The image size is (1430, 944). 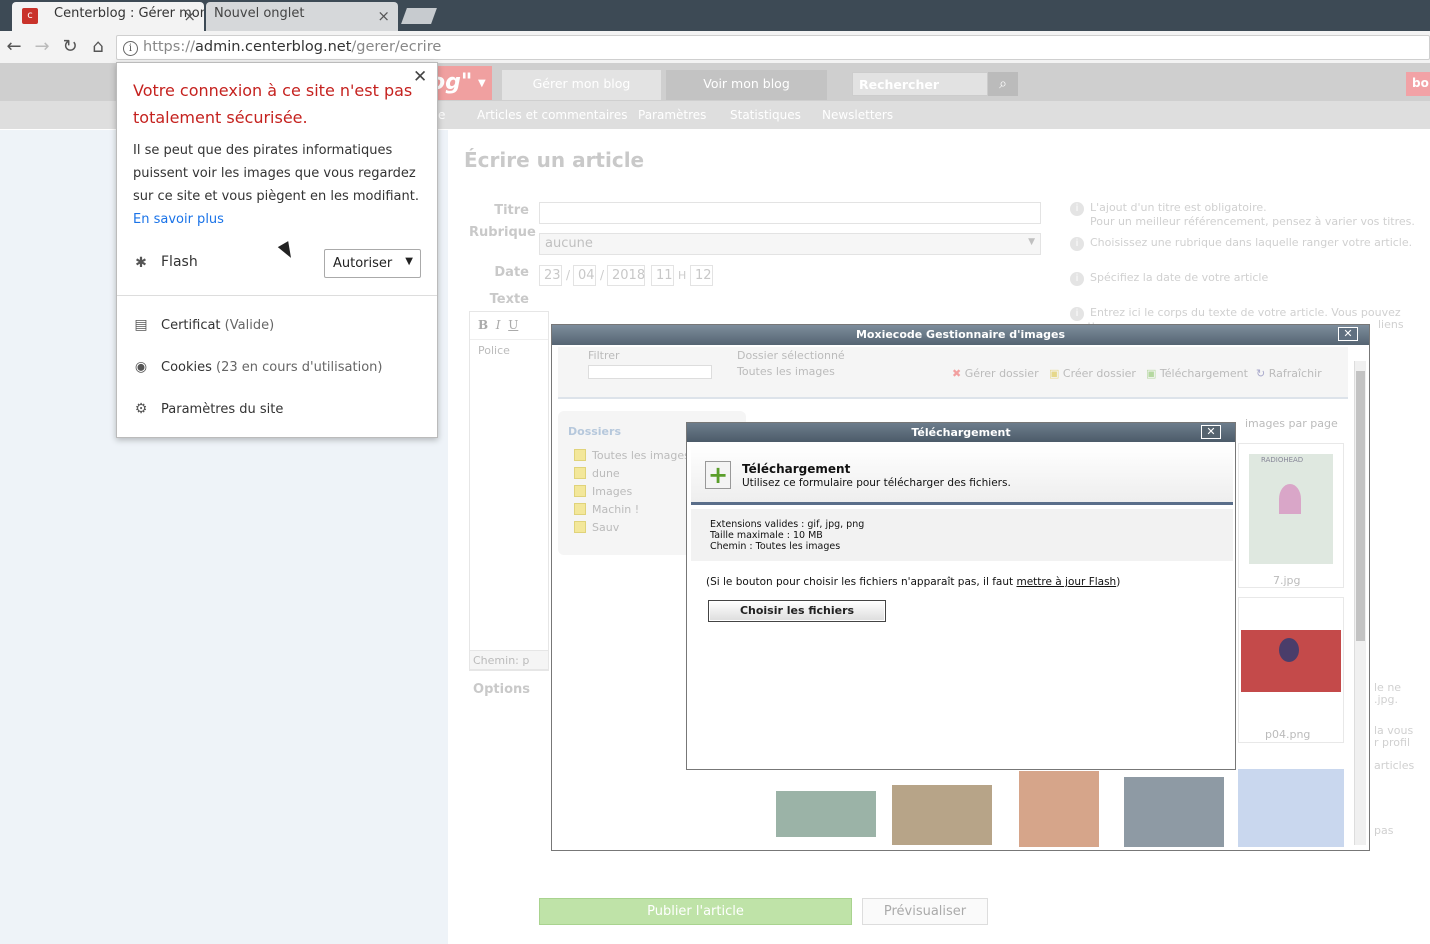 I want to click on folder-item: Sauv, so click(x=605, y=527).